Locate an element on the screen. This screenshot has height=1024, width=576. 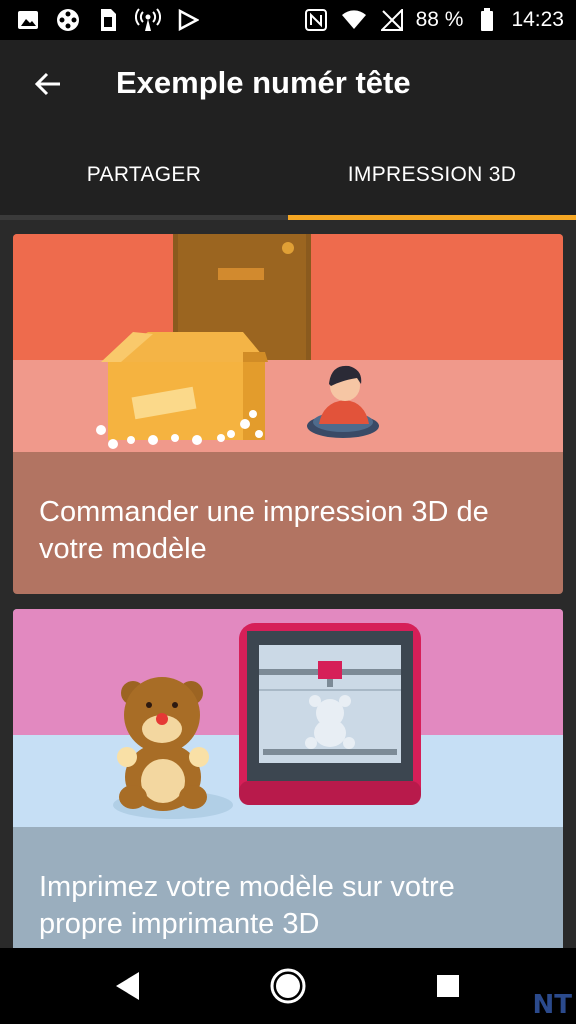
page-title: Exemple numér tête is located at coordinates (263, 82).